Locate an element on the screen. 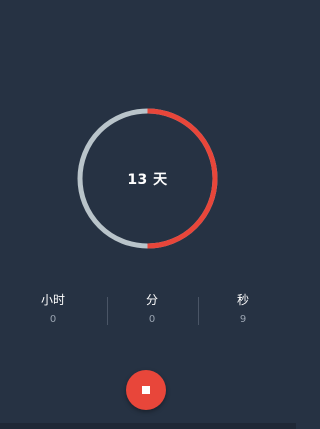 The width and height of the screenshot is (320, 429). minutes-value: 0 is located at coordinates (152, 319).